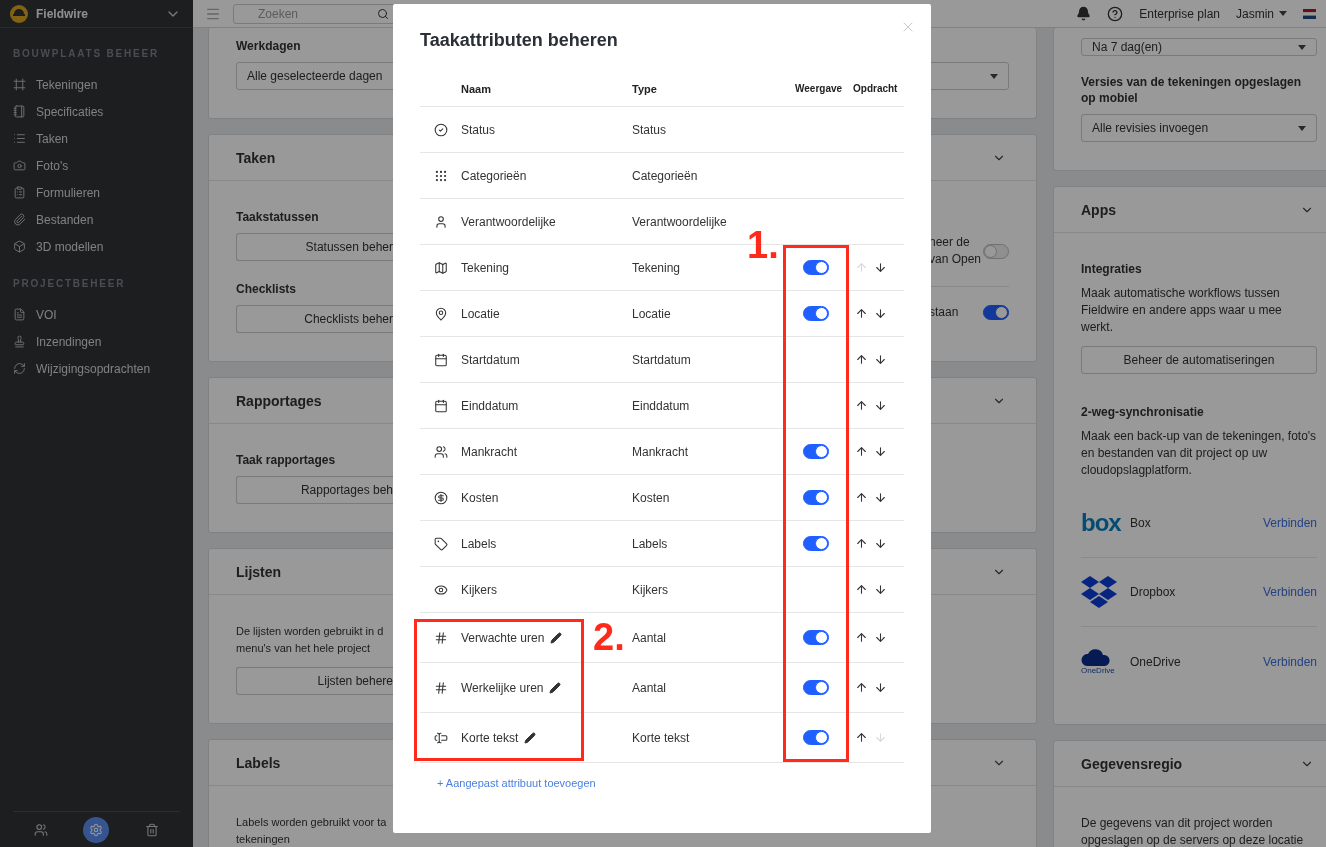 Image resolution: width=1326 pixels, height=847 pixels. What do you see at coordinates (476, 88) in the screenshot?
I see `column-header: Naam` at bounding box center [476, 88].